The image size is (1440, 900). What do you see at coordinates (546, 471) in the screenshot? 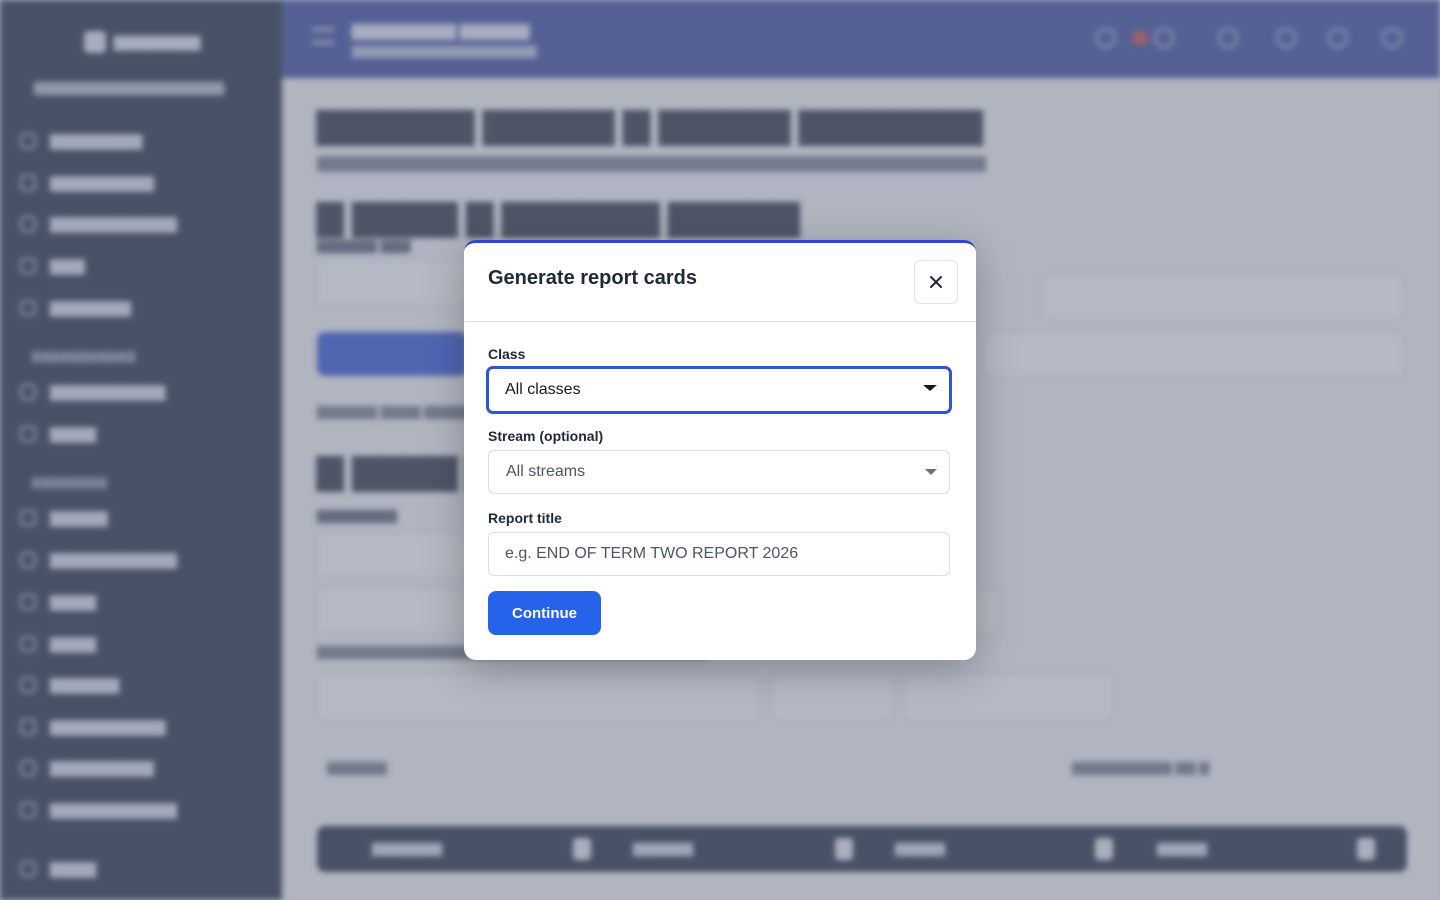
I see `stream-select-value: All streams` at bounding box center [546, 471].